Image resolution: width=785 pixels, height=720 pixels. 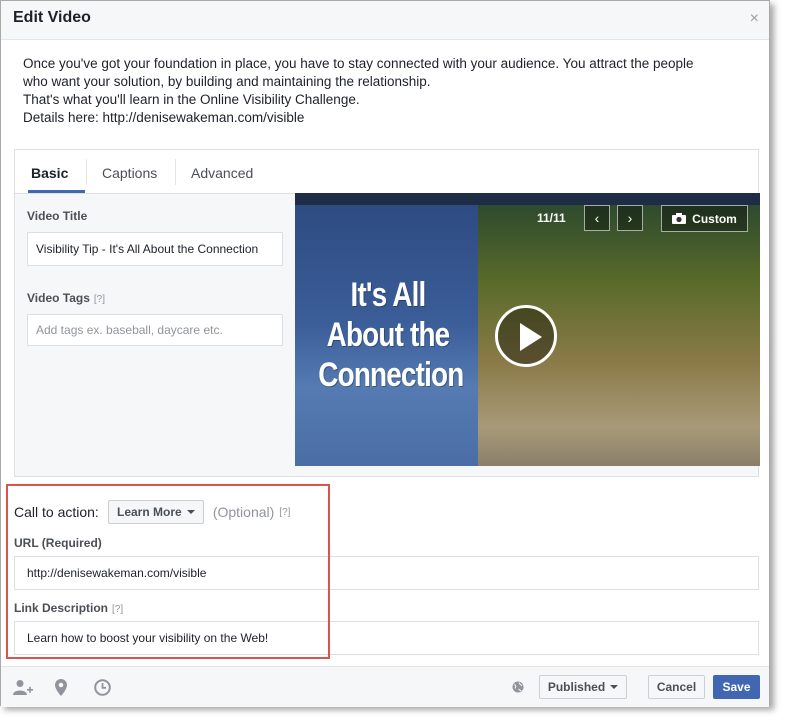 What do you see at coordinates (576, 687) in the screenshot?
I see `privacy-dropdown-label: Published` at bounding box center [576, 687].